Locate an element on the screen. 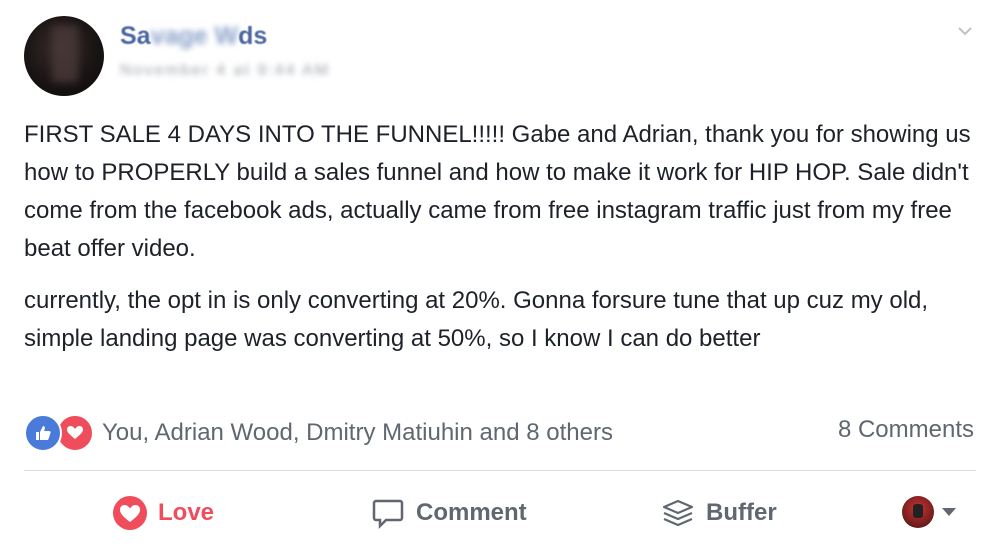 Image resolution: width=994 pixels, height=550 pixels. love-button: Love is located at coordinates (163, 513).